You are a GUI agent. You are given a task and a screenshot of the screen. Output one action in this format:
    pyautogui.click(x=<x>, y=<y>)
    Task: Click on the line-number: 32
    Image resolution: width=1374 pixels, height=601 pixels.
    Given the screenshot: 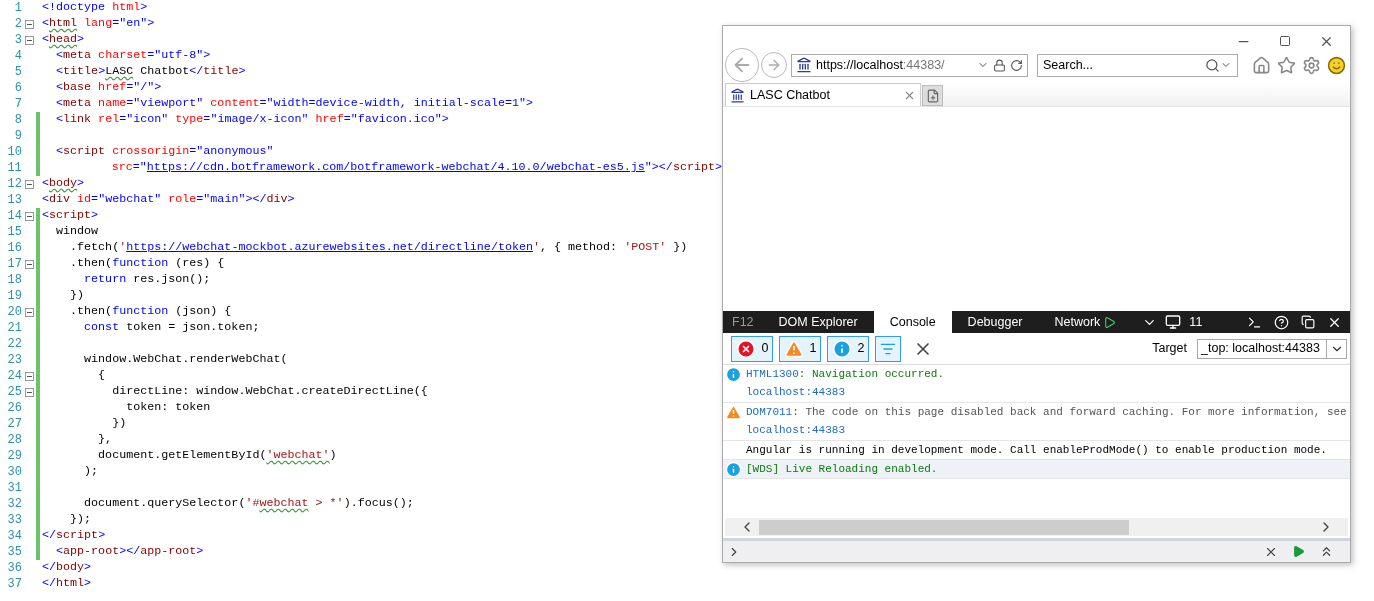 What is the action you would take?
    pyautogui.click(x=14, y=504)
    